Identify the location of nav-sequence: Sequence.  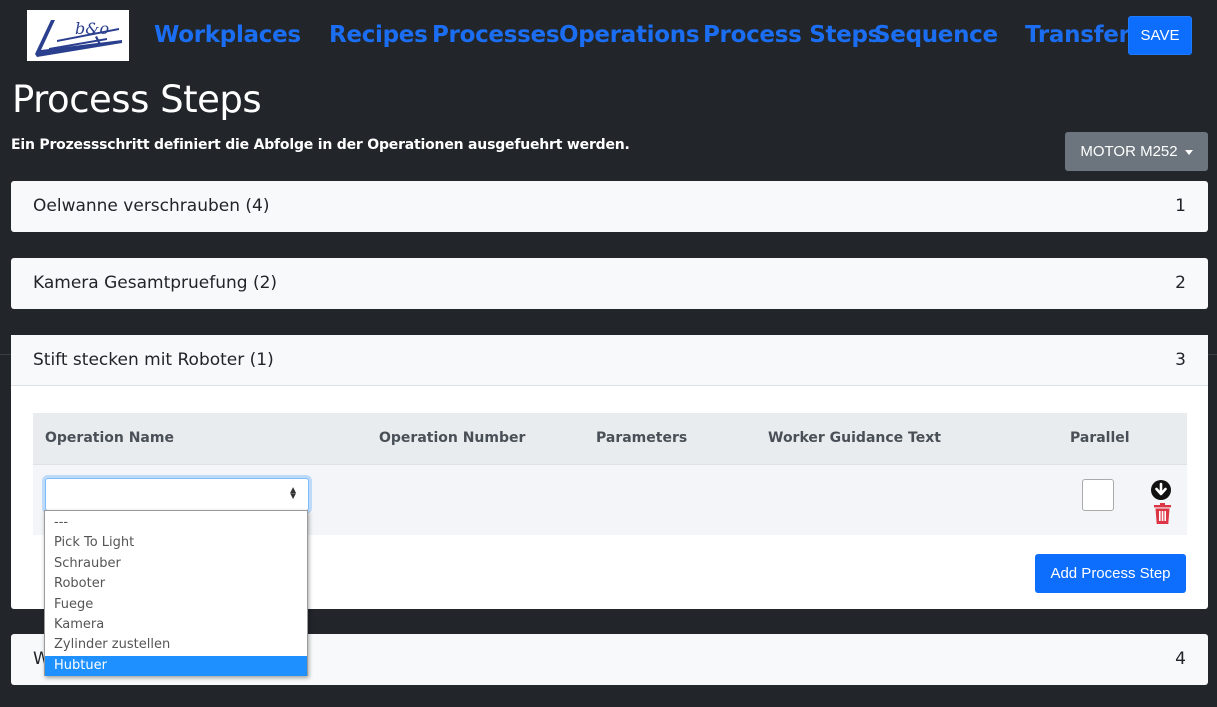
(936, 35).